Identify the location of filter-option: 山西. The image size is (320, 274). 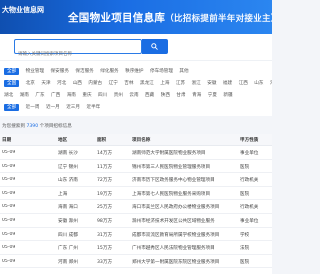
(77, 84).